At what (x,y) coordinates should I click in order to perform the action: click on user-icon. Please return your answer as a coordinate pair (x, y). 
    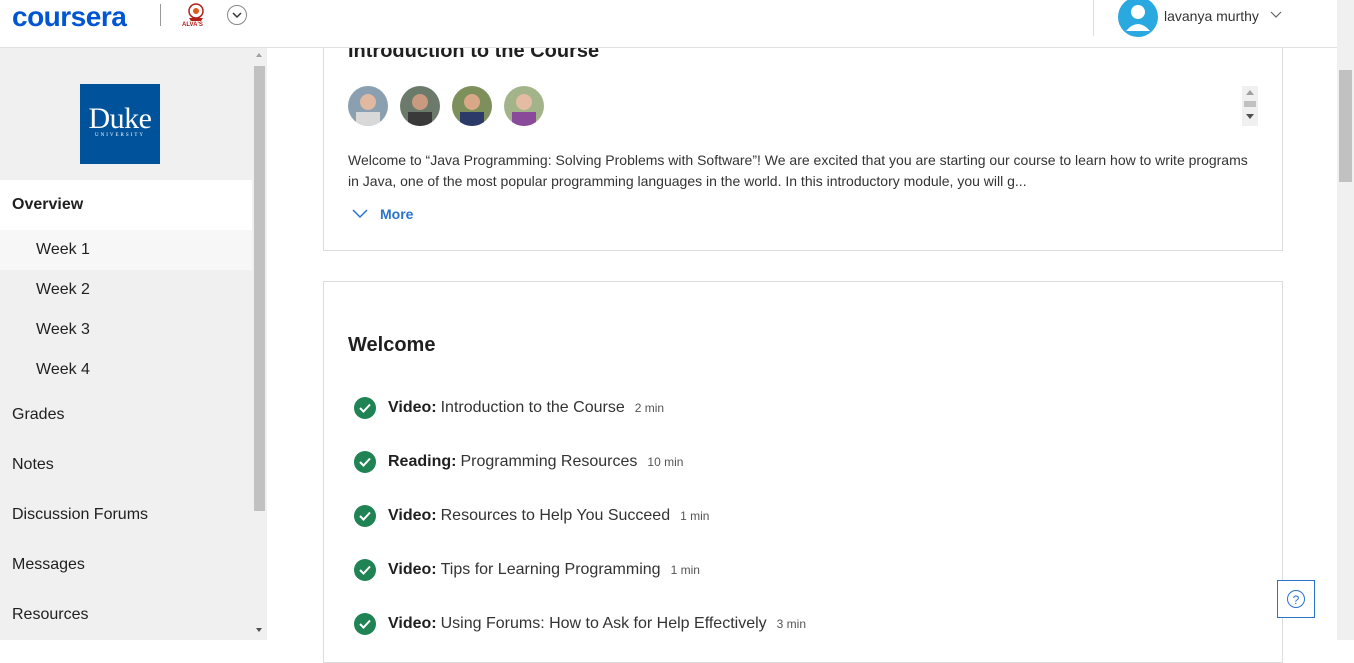
    Looking at the image, I should click on (1138, 18).